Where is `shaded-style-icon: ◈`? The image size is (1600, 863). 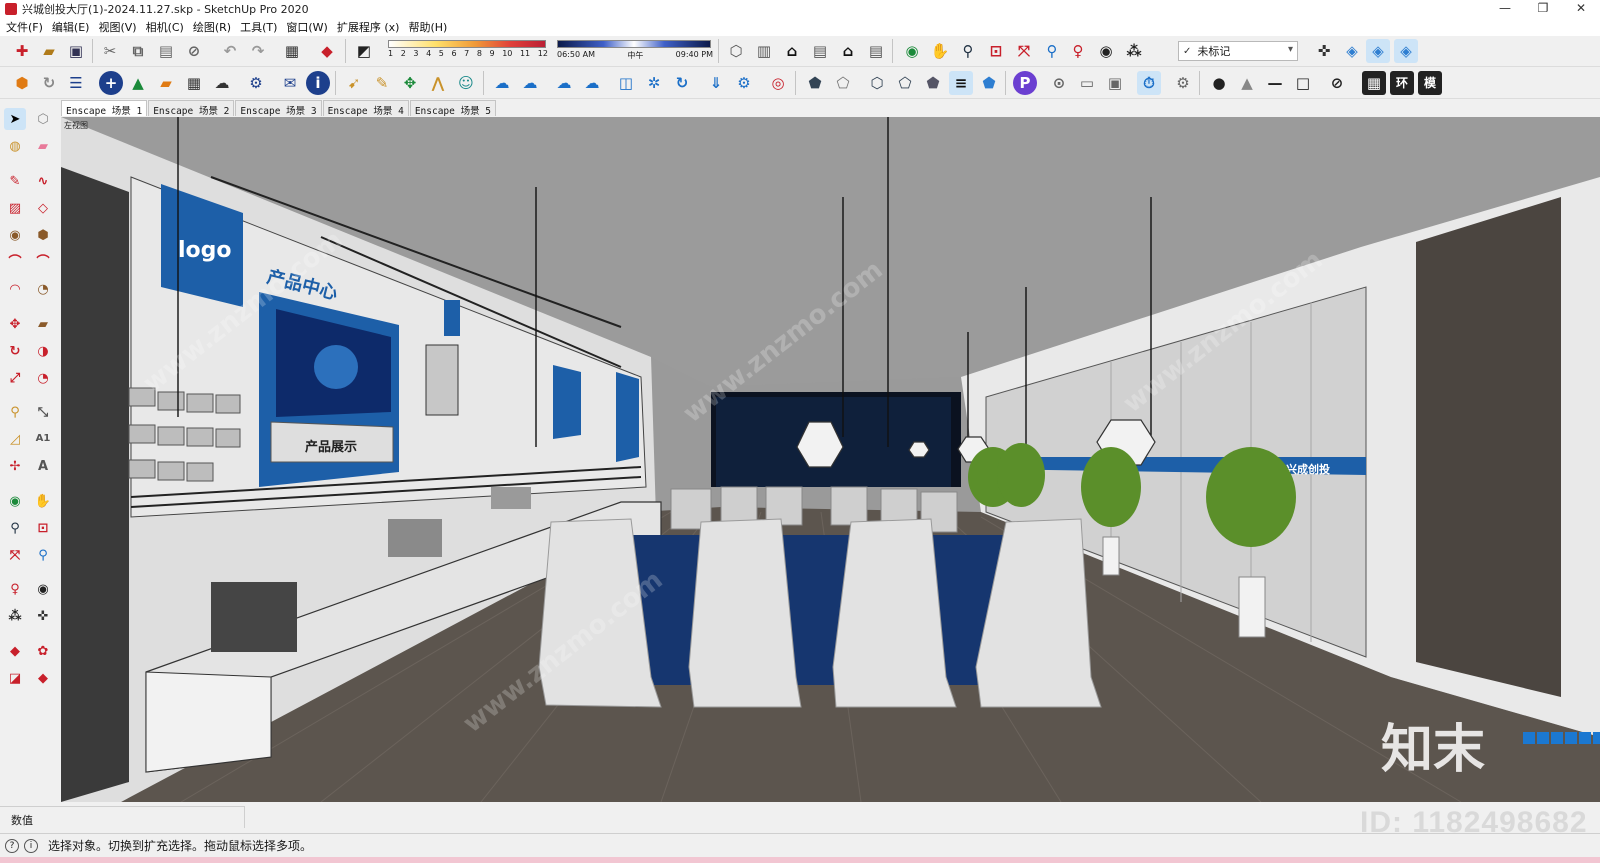
shaded-style-icon: ◈ is located at coordinates (1378, 51).